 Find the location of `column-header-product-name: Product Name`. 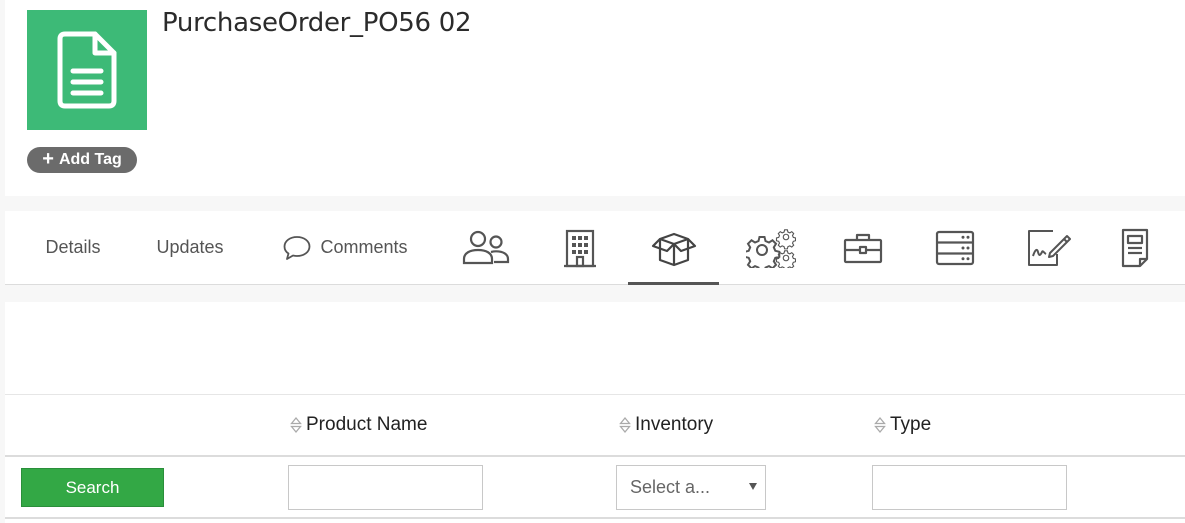

column-header-product-name: Product Name is located at coordinates (358, 425).